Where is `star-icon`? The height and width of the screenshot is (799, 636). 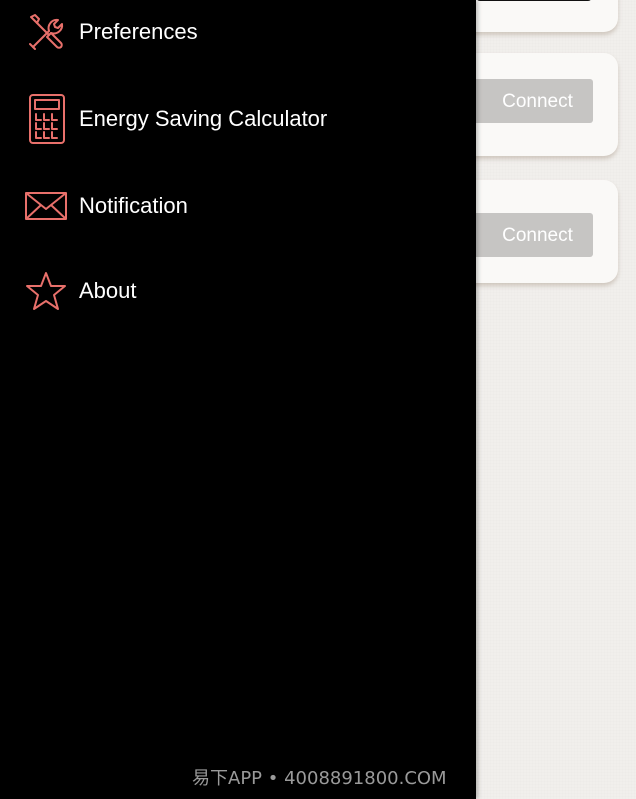 star-icon is located at coordinates (46, 291).